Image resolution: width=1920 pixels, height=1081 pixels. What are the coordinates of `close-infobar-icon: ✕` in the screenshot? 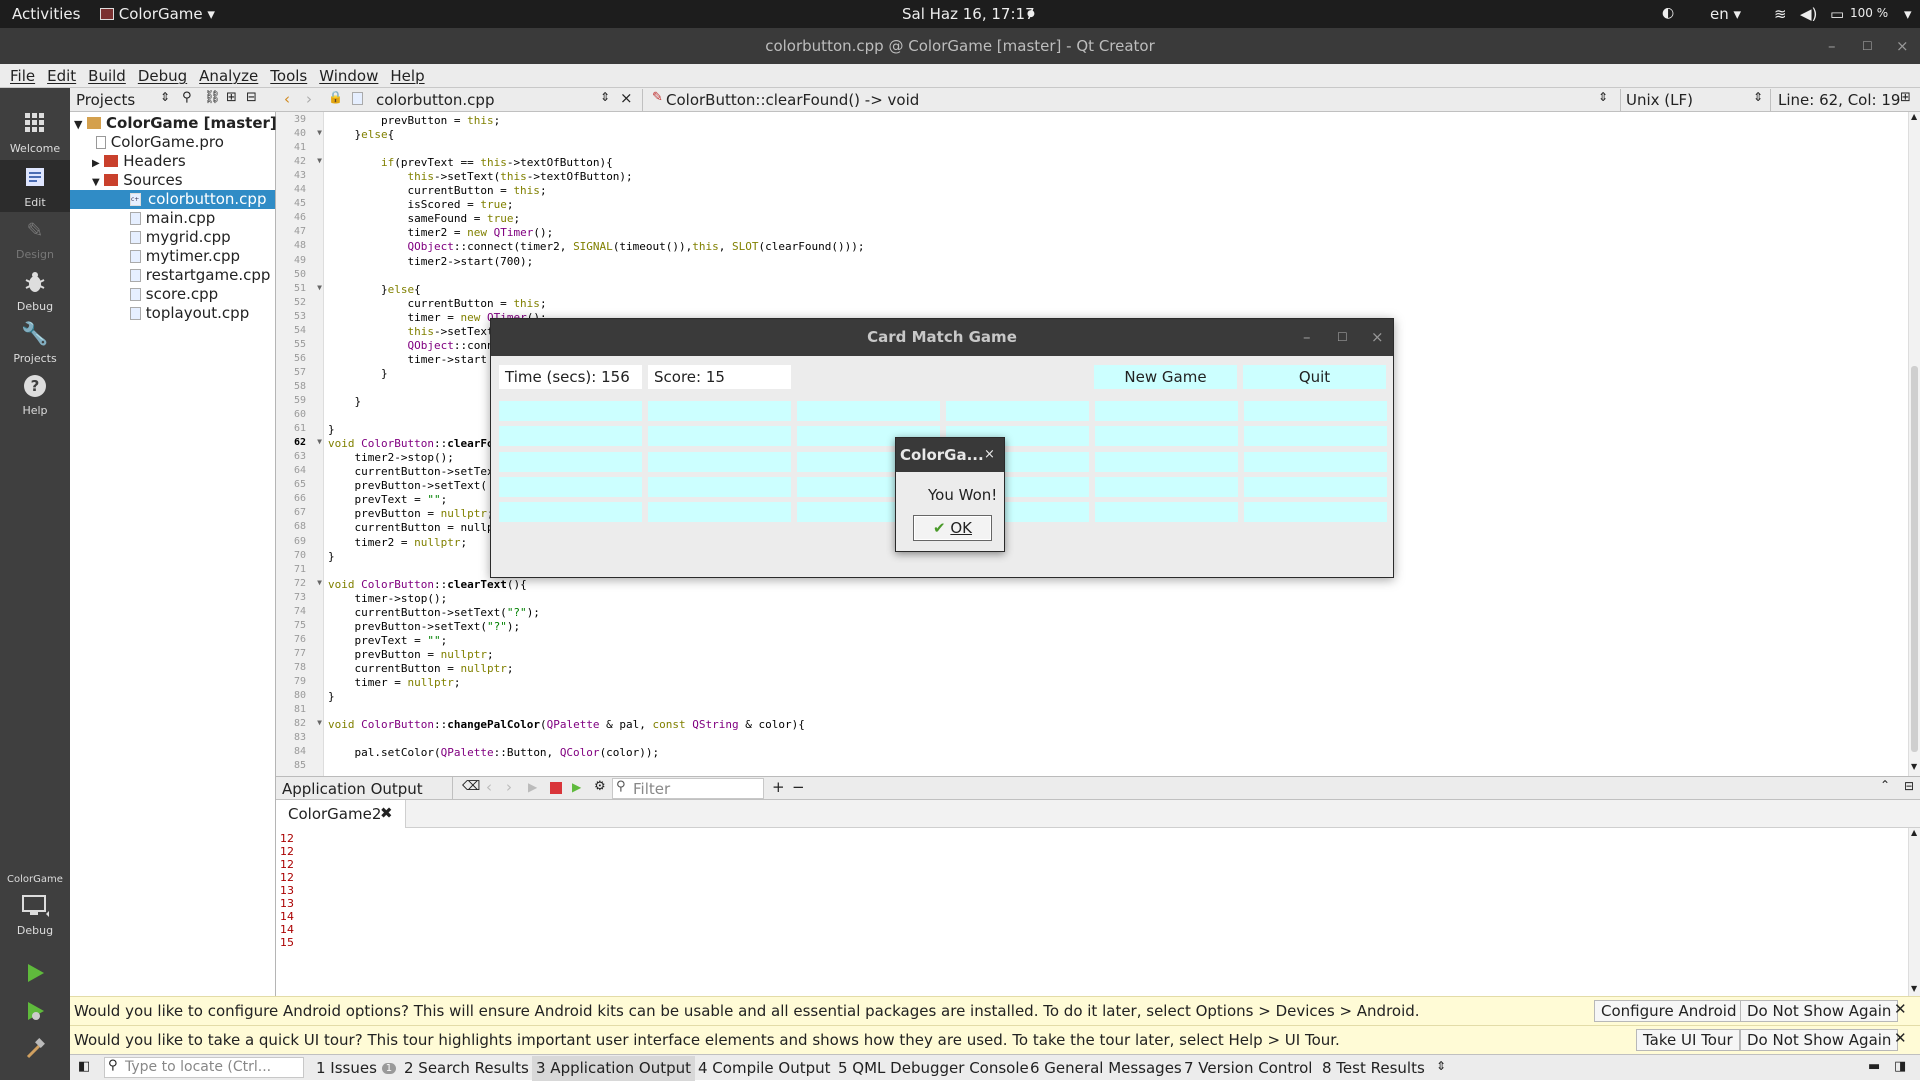 It's located at (1900, 1009).